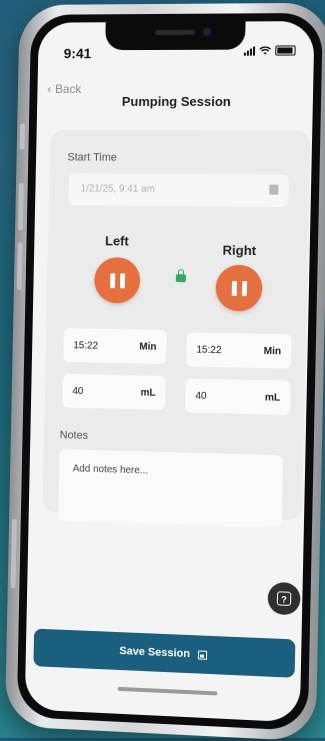  I want to click on back-button: ‹ Back, so click(64, 89).